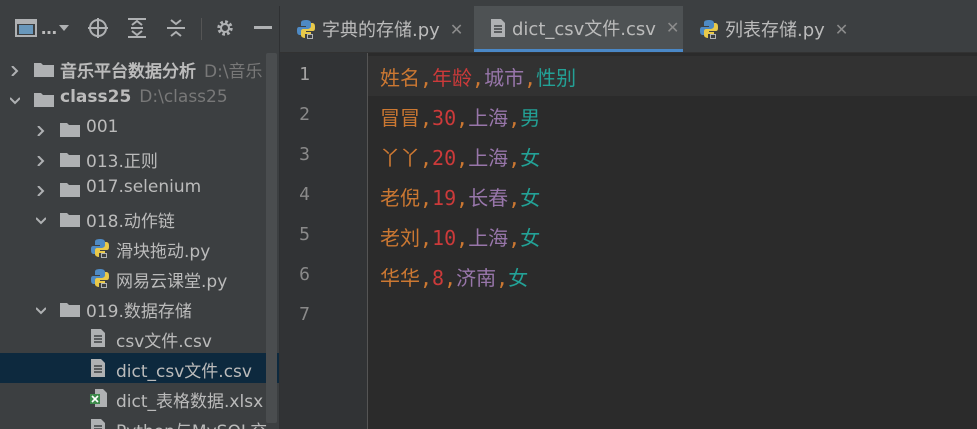 The width and height of the screenshot is (977, 429). I want to click on tree-item: 音乐平台数据分析 D:\音乐, so click(139, 68).